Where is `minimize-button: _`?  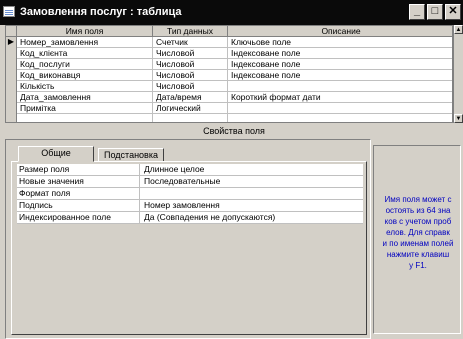 minimize-button: _ is located at coordinates (417, 12).